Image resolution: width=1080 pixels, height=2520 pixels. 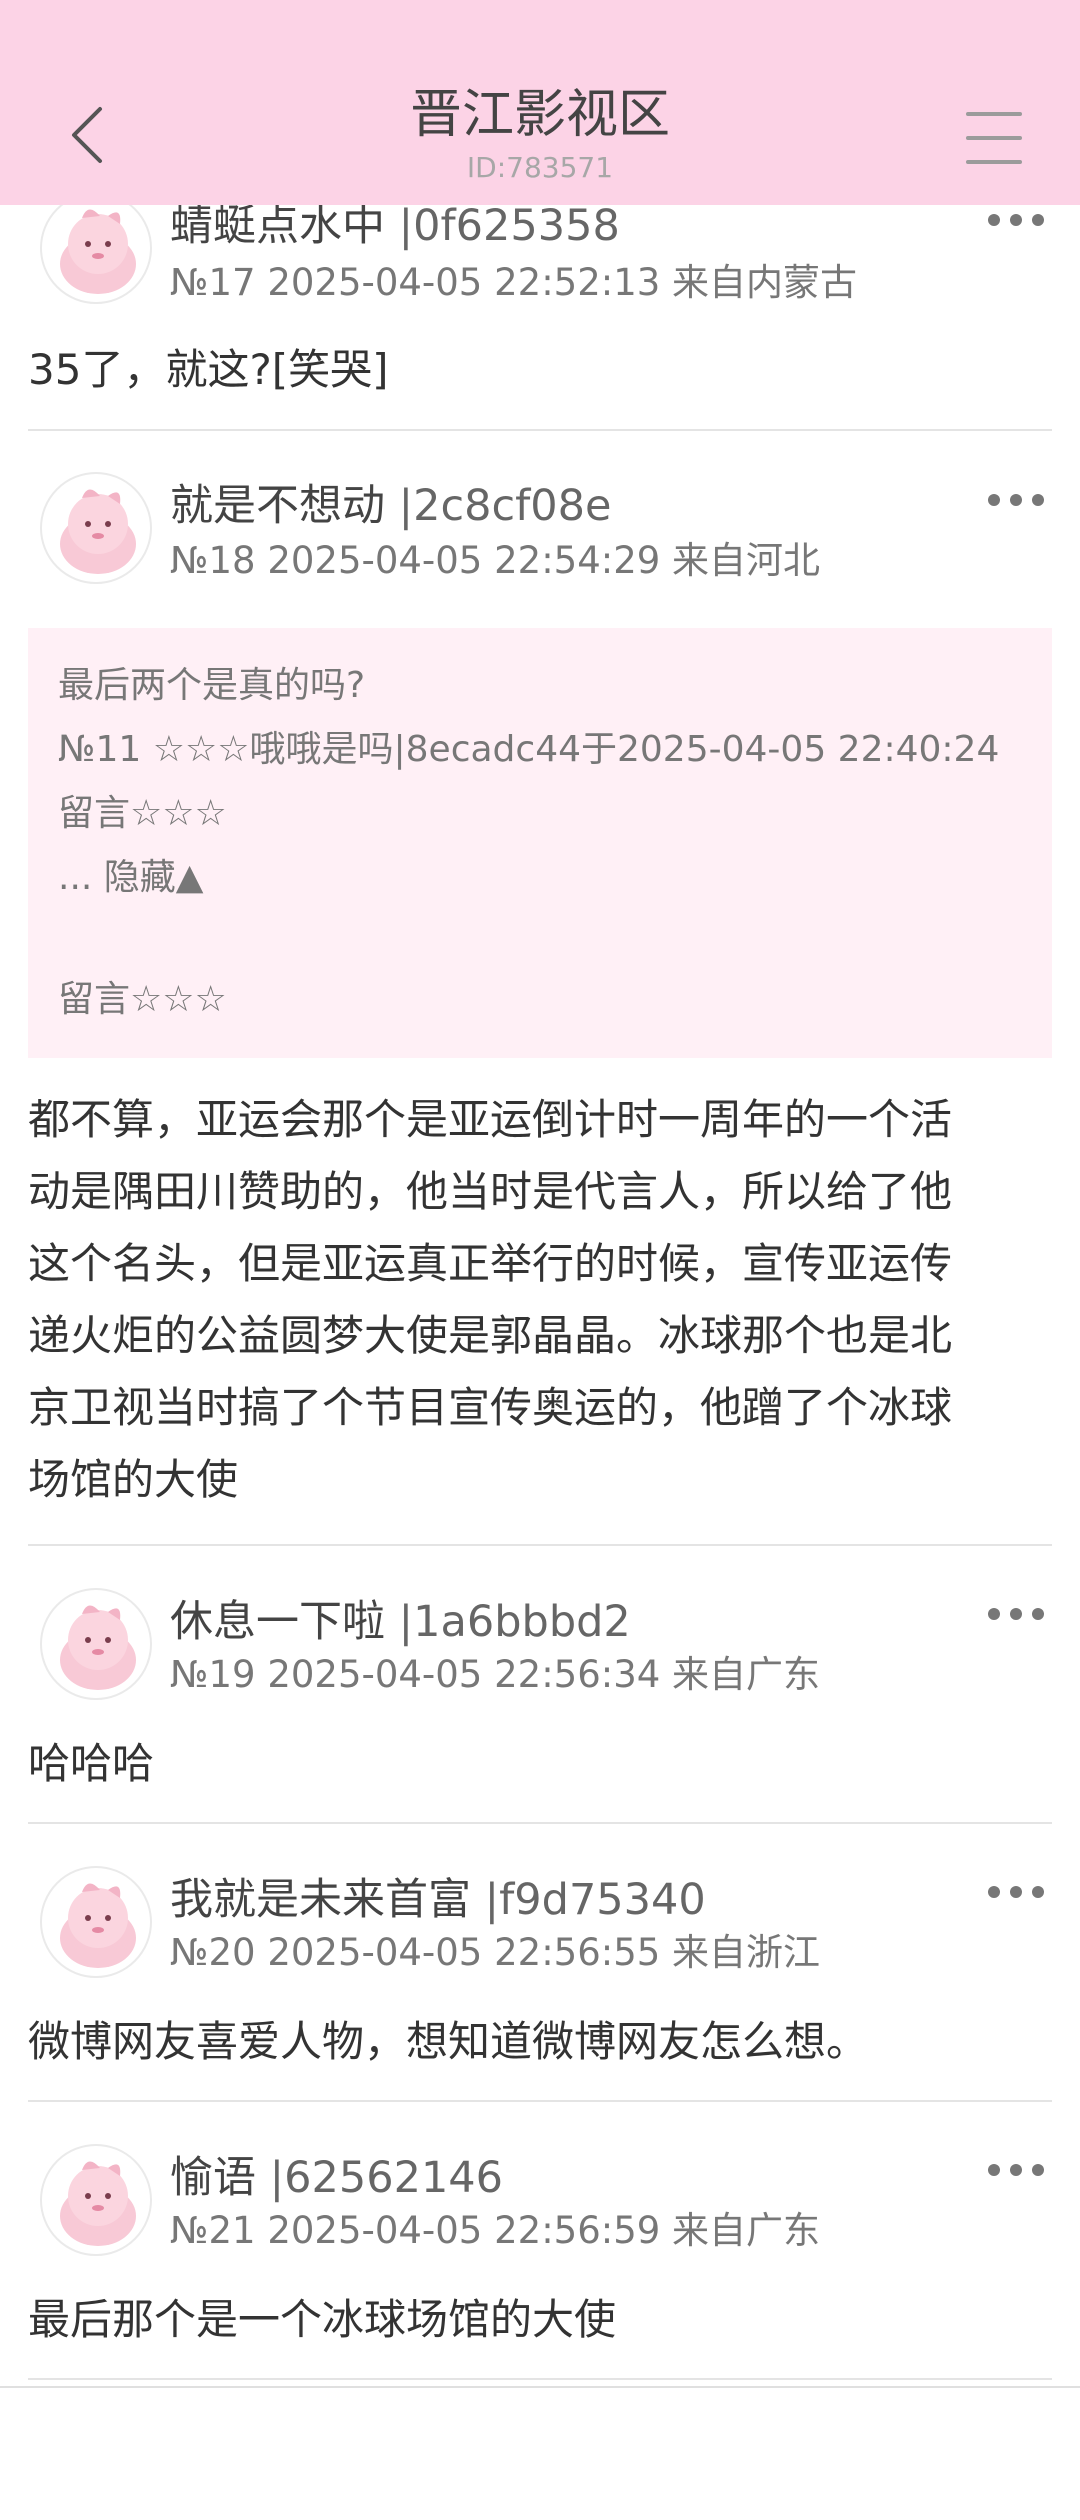 What do you see at coordinates (495, 560) in the screenshot?
I see `post-meta: №18 2025-04-05 22:54:29 来自河北` at bounding box center [495, 560].